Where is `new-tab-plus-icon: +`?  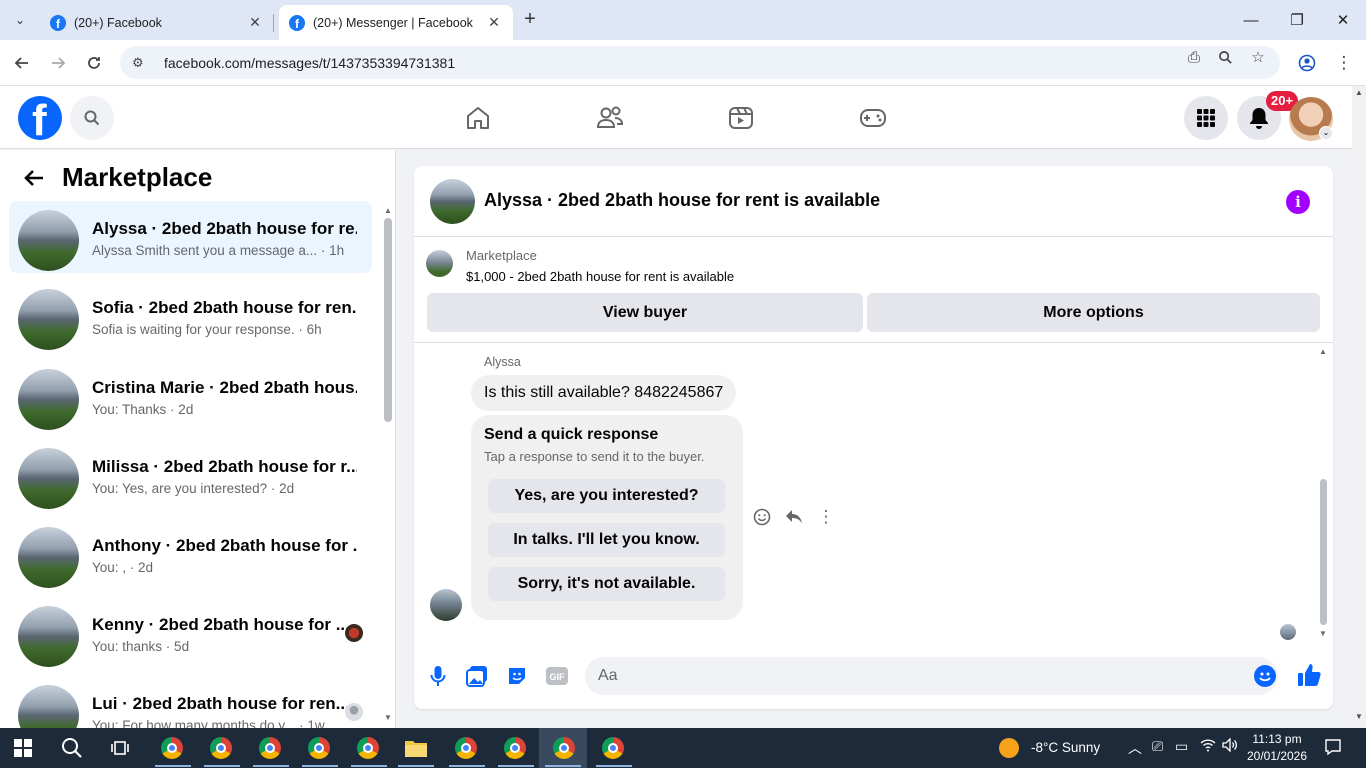 new-tab-plus-icon: + is located at coordinates (530, 20).